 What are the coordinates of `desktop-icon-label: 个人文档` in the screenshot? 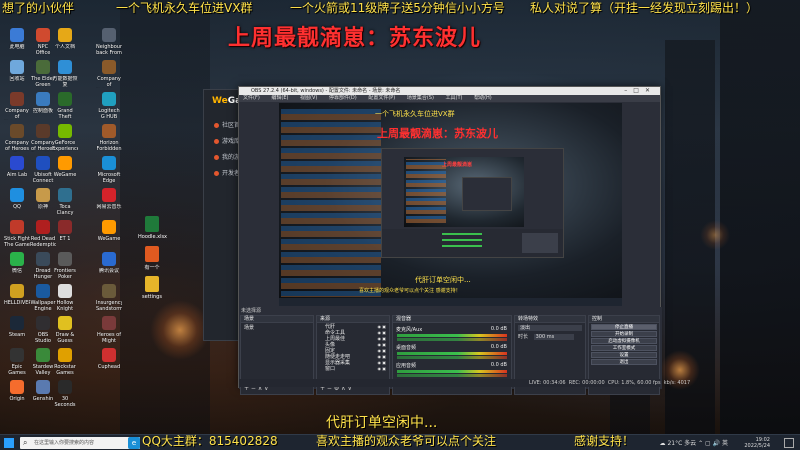 It's located at (64, 47).